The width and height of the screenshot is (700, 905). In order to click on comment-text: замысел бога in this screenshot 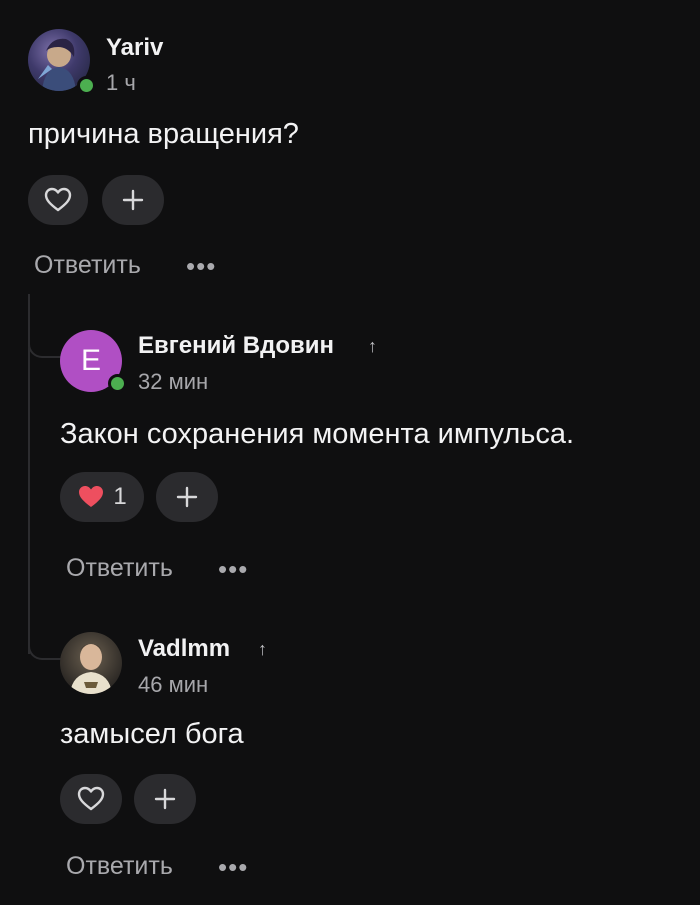, I will do `click(152, 734)`.